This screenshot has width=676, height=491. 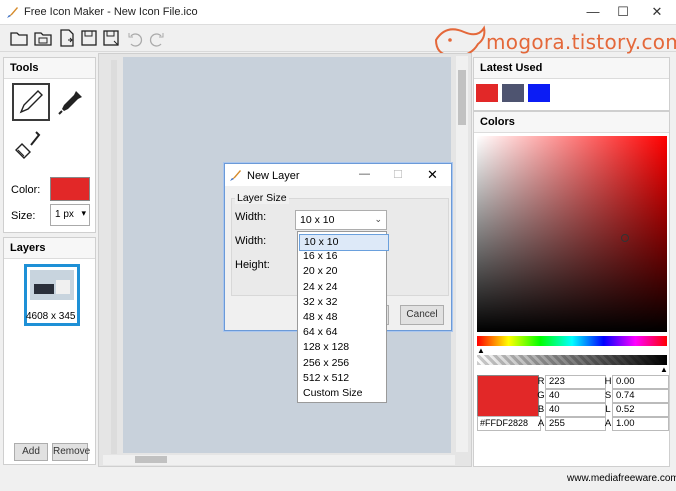 I want to click on color-gradient-picker, so click(x=572, y=234).